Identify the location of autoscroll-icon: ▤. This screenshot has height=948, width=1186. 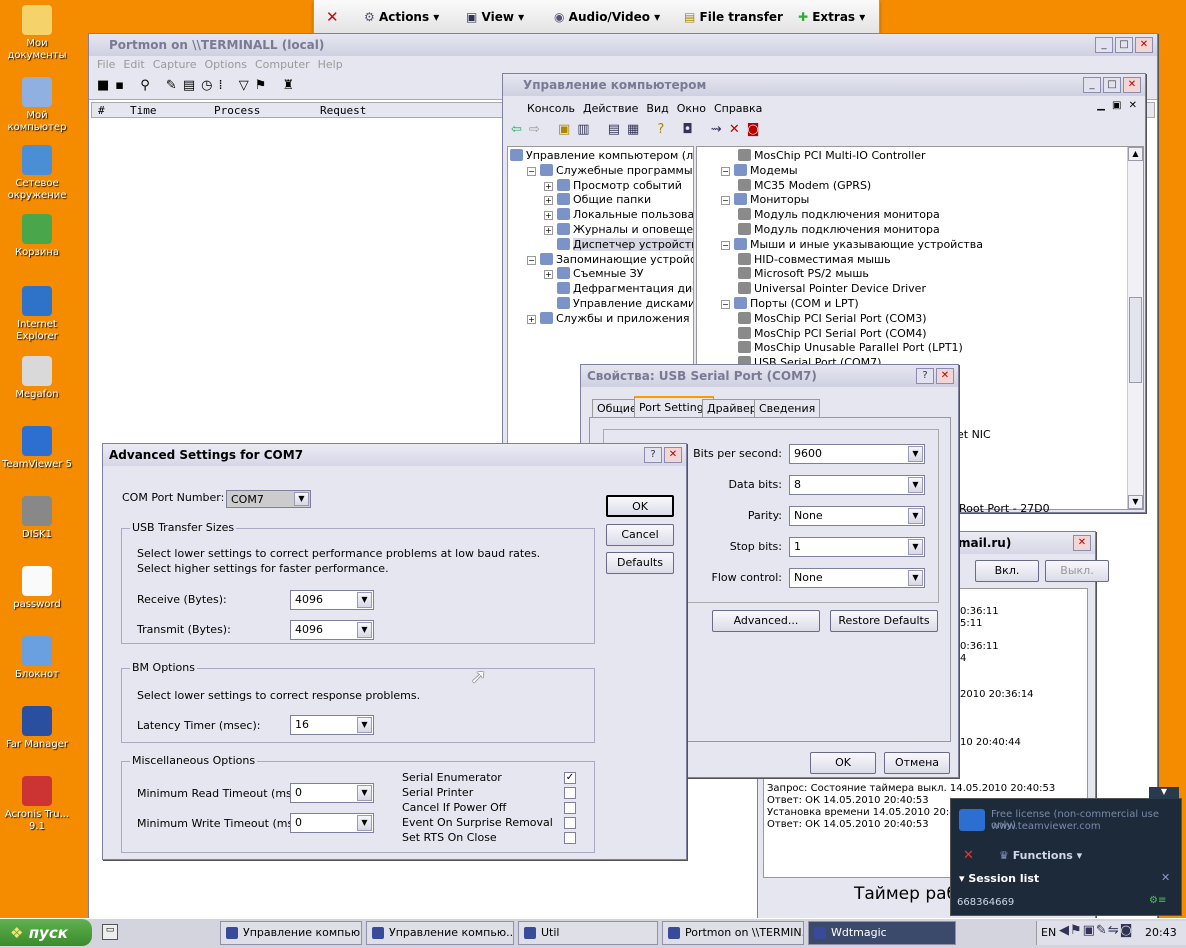
(192, 85).